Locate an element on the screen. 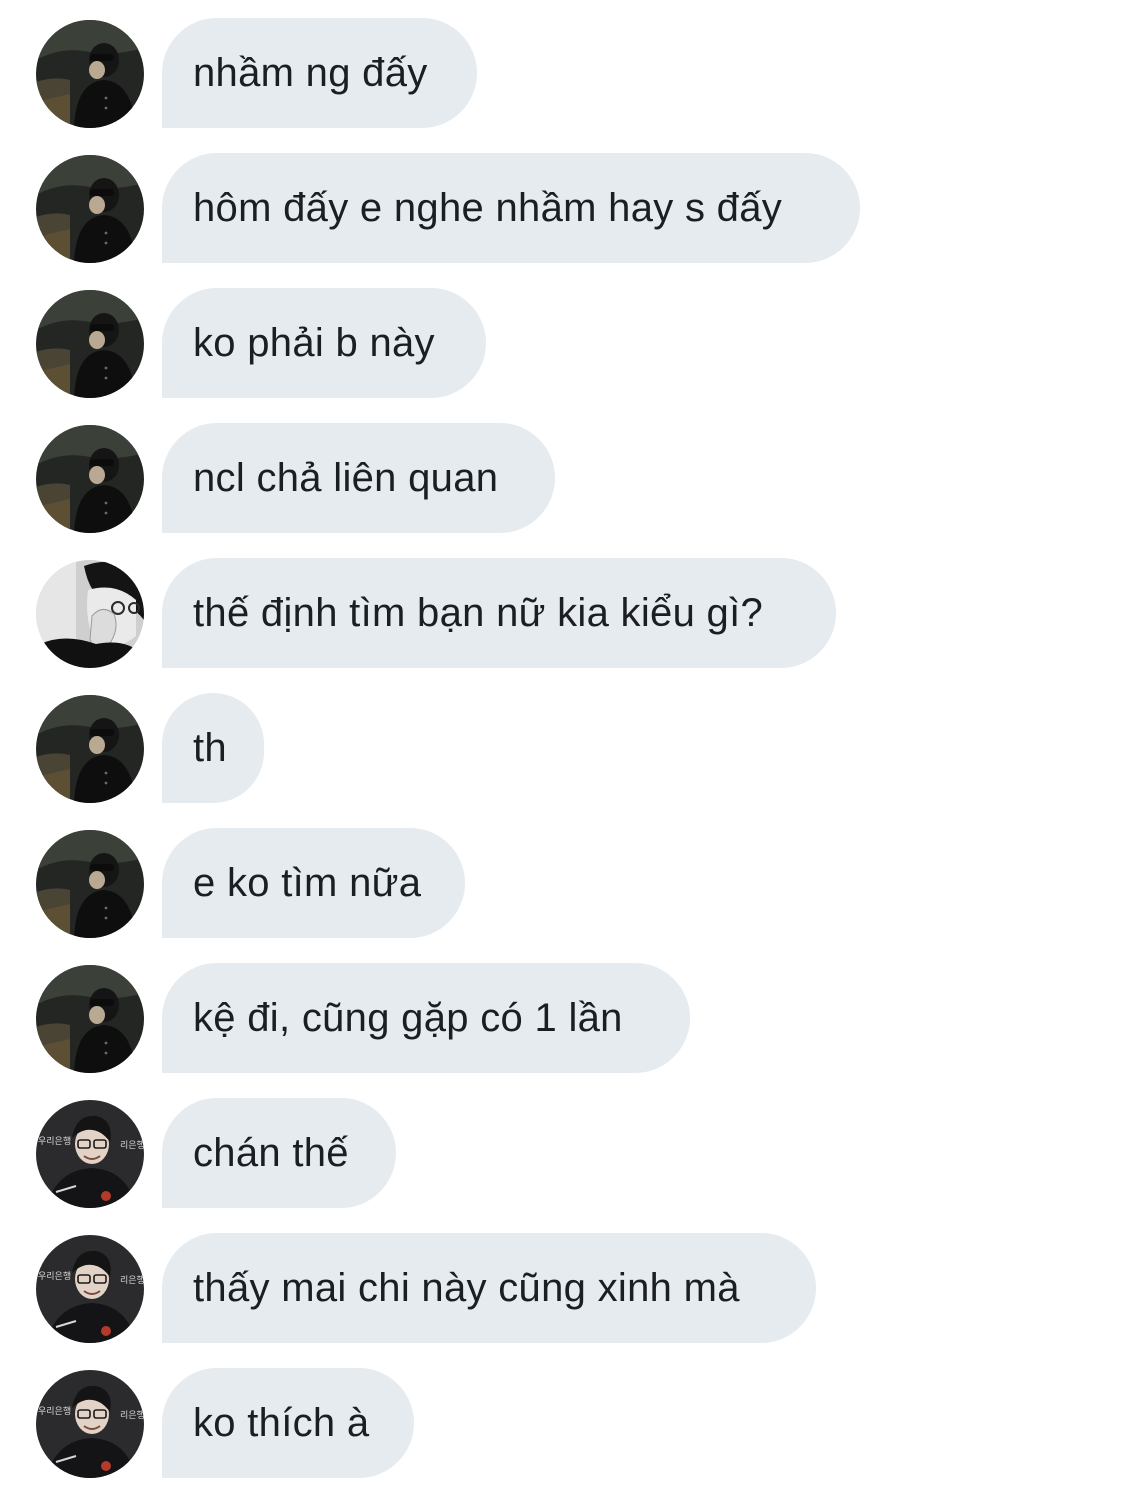 This screenshot has width=1125, height=1491. message-bubble: ko phải b này is located at coordinates (324, 343).